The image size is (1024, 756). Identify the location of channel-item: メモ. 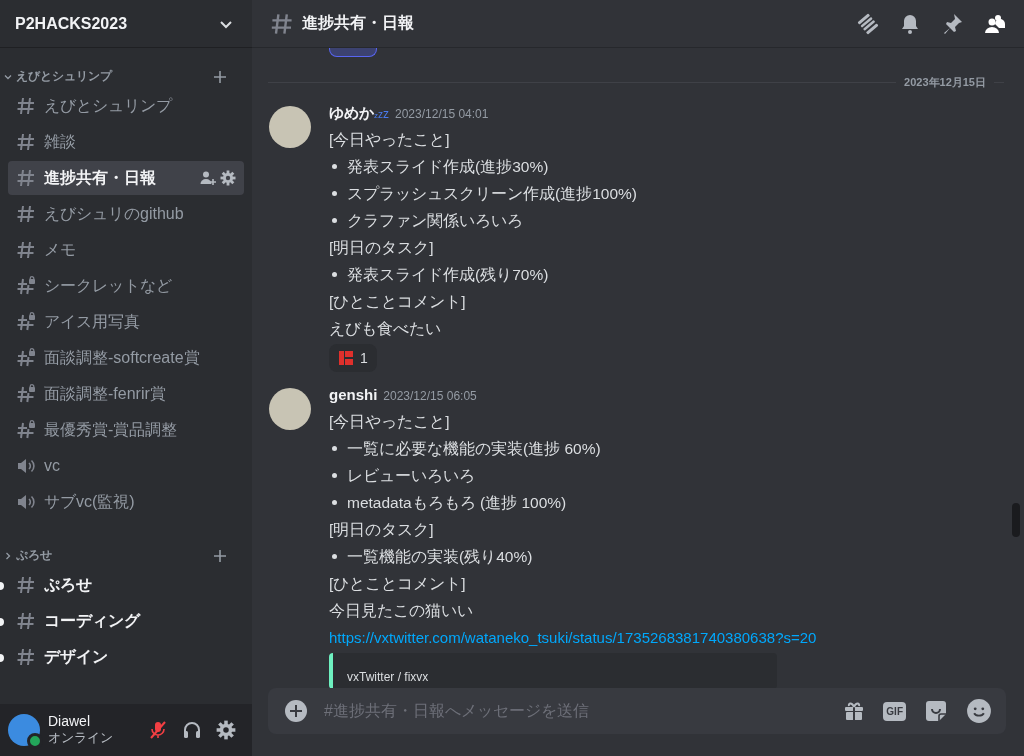
(126, 250).